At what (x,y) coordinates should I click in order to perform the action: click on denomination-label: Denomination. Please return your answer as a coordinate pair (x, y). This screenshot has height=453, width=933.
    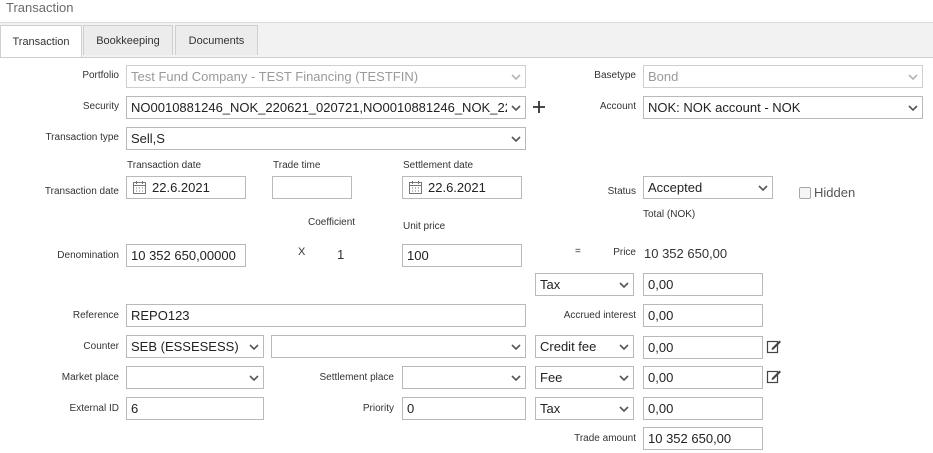
    Looking at the image, I should click on (88, 255).